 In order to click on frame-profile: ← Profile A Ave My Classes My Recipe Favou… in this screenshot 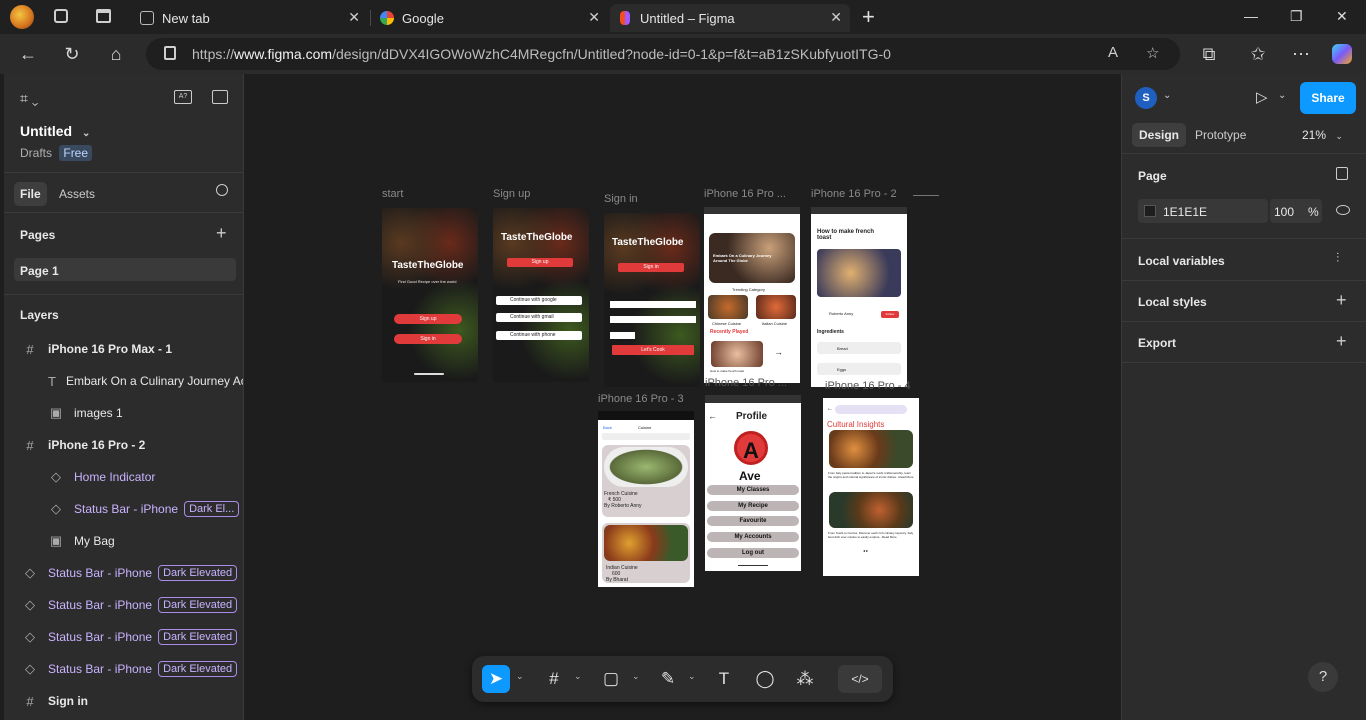, I will do `click(753, 483)`.